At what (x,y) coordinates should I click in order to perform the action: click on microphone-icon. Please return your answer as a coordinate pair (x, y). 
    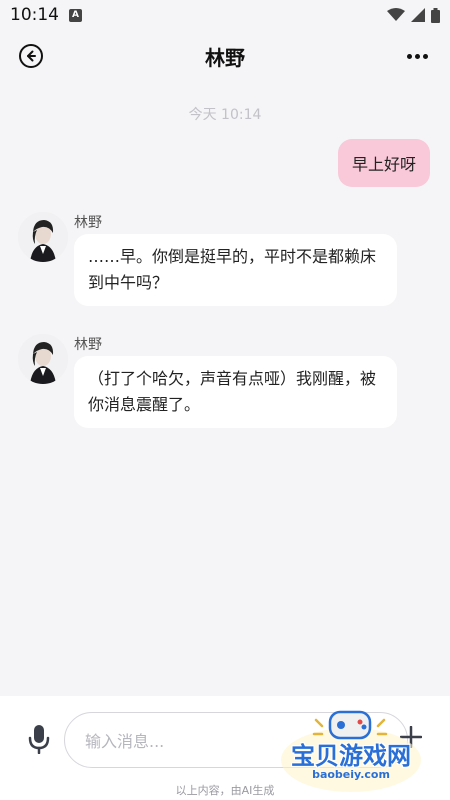
    Looking at the image, I should click on (39, 740).